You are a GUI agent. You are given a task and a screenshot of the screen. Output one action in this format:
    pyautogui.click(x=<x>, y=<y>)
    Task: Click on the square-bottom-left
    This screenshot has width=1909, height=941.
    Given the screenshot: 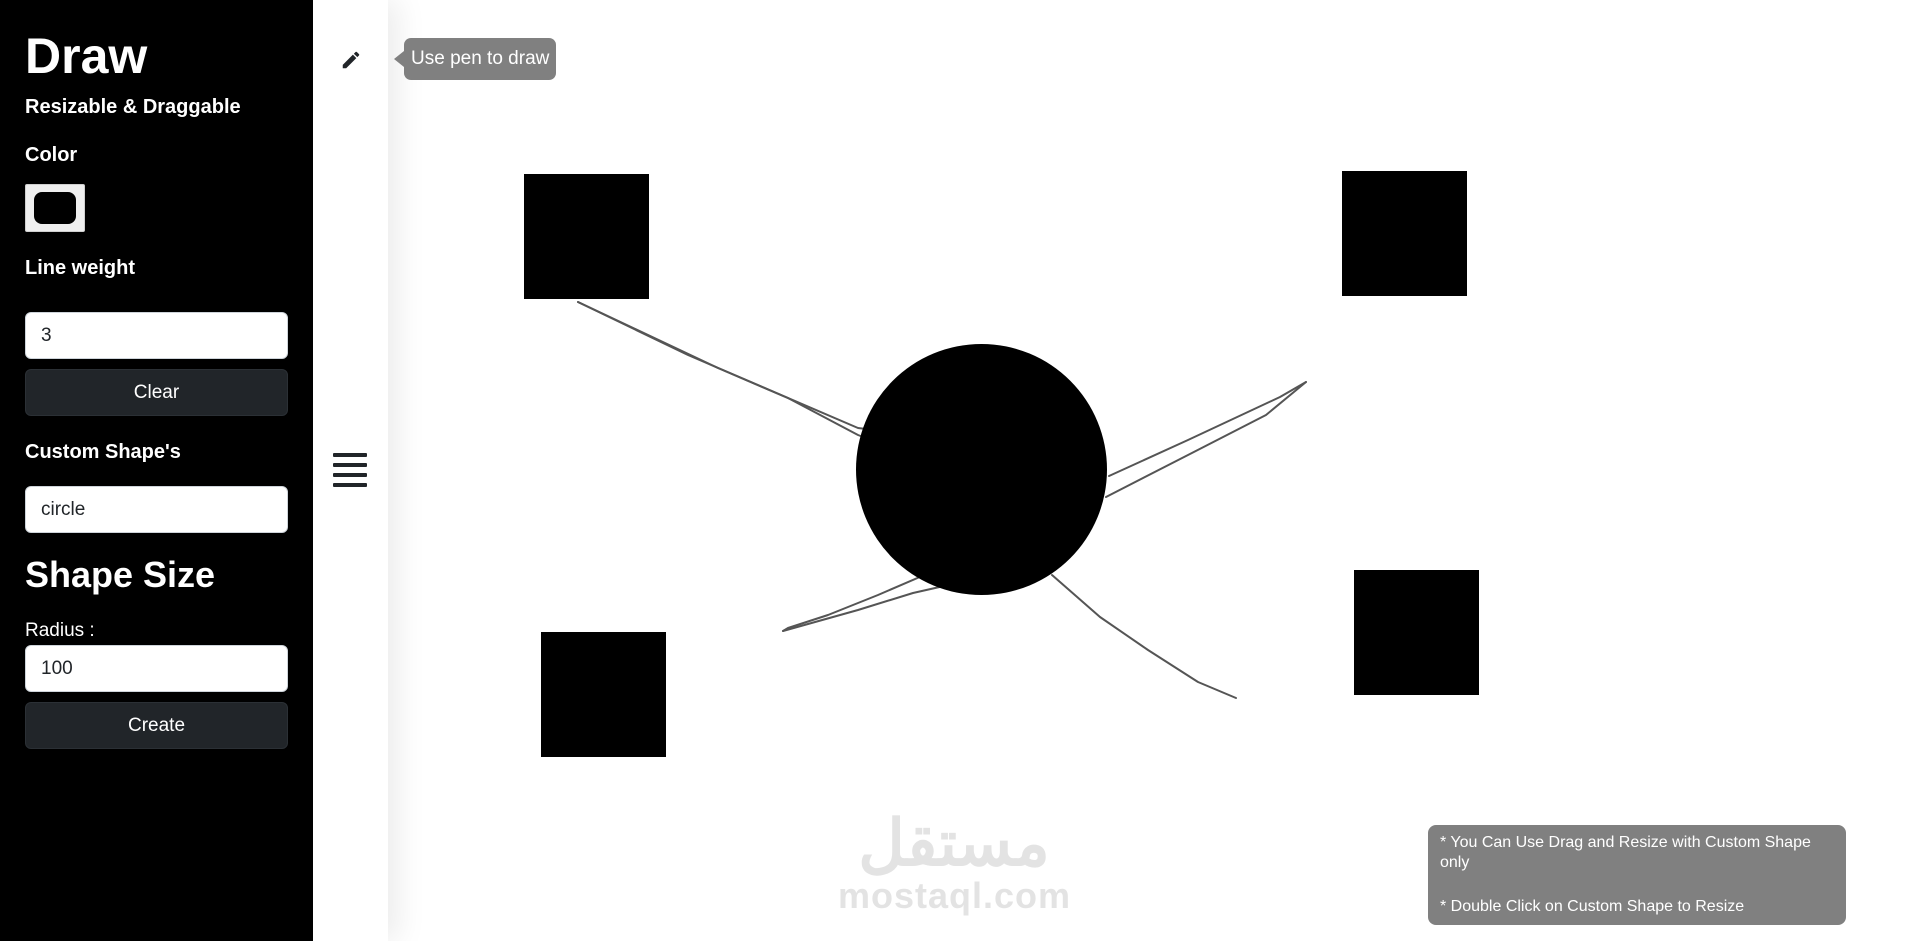 What is the action you would take?
    pyautogui.click(x=603, y=694)
    